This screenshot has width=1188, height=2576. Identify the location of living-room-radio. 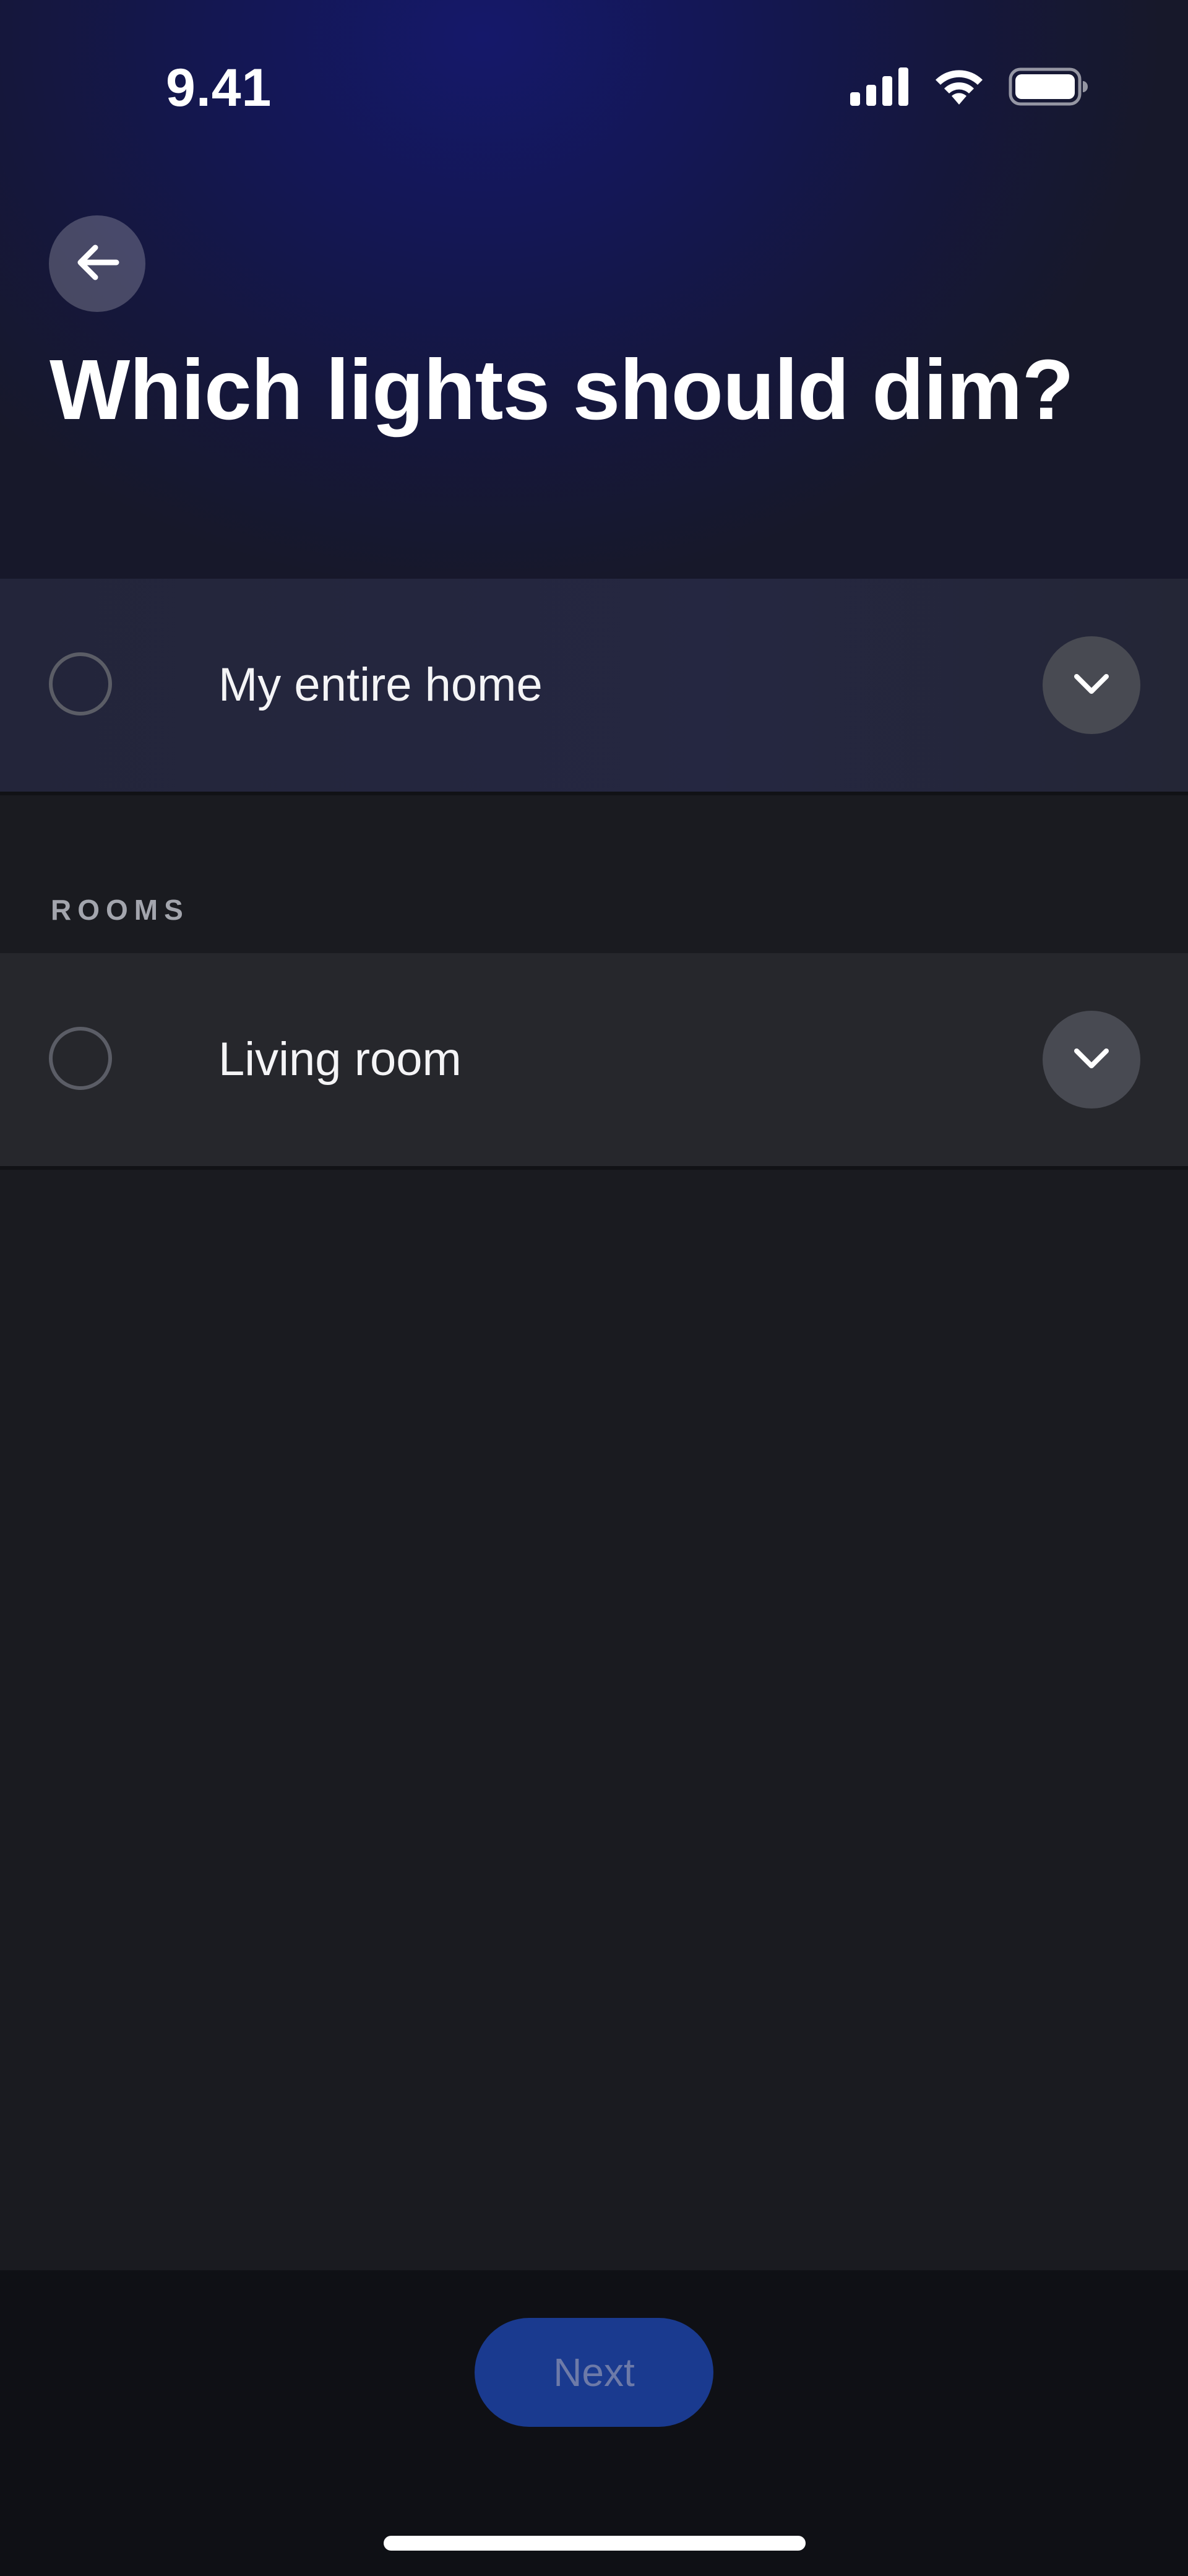
(80, 1058).